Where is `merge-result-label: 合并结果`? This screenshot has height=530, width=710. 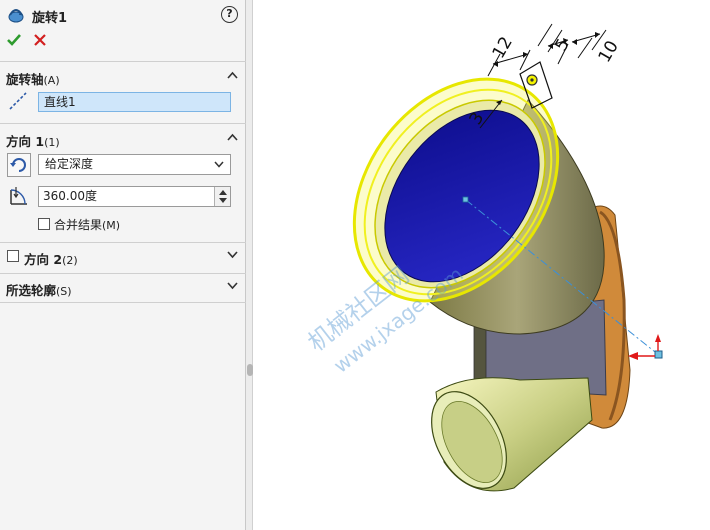 merge-result-label: 合并结果 is located at coordinates (78, 225).